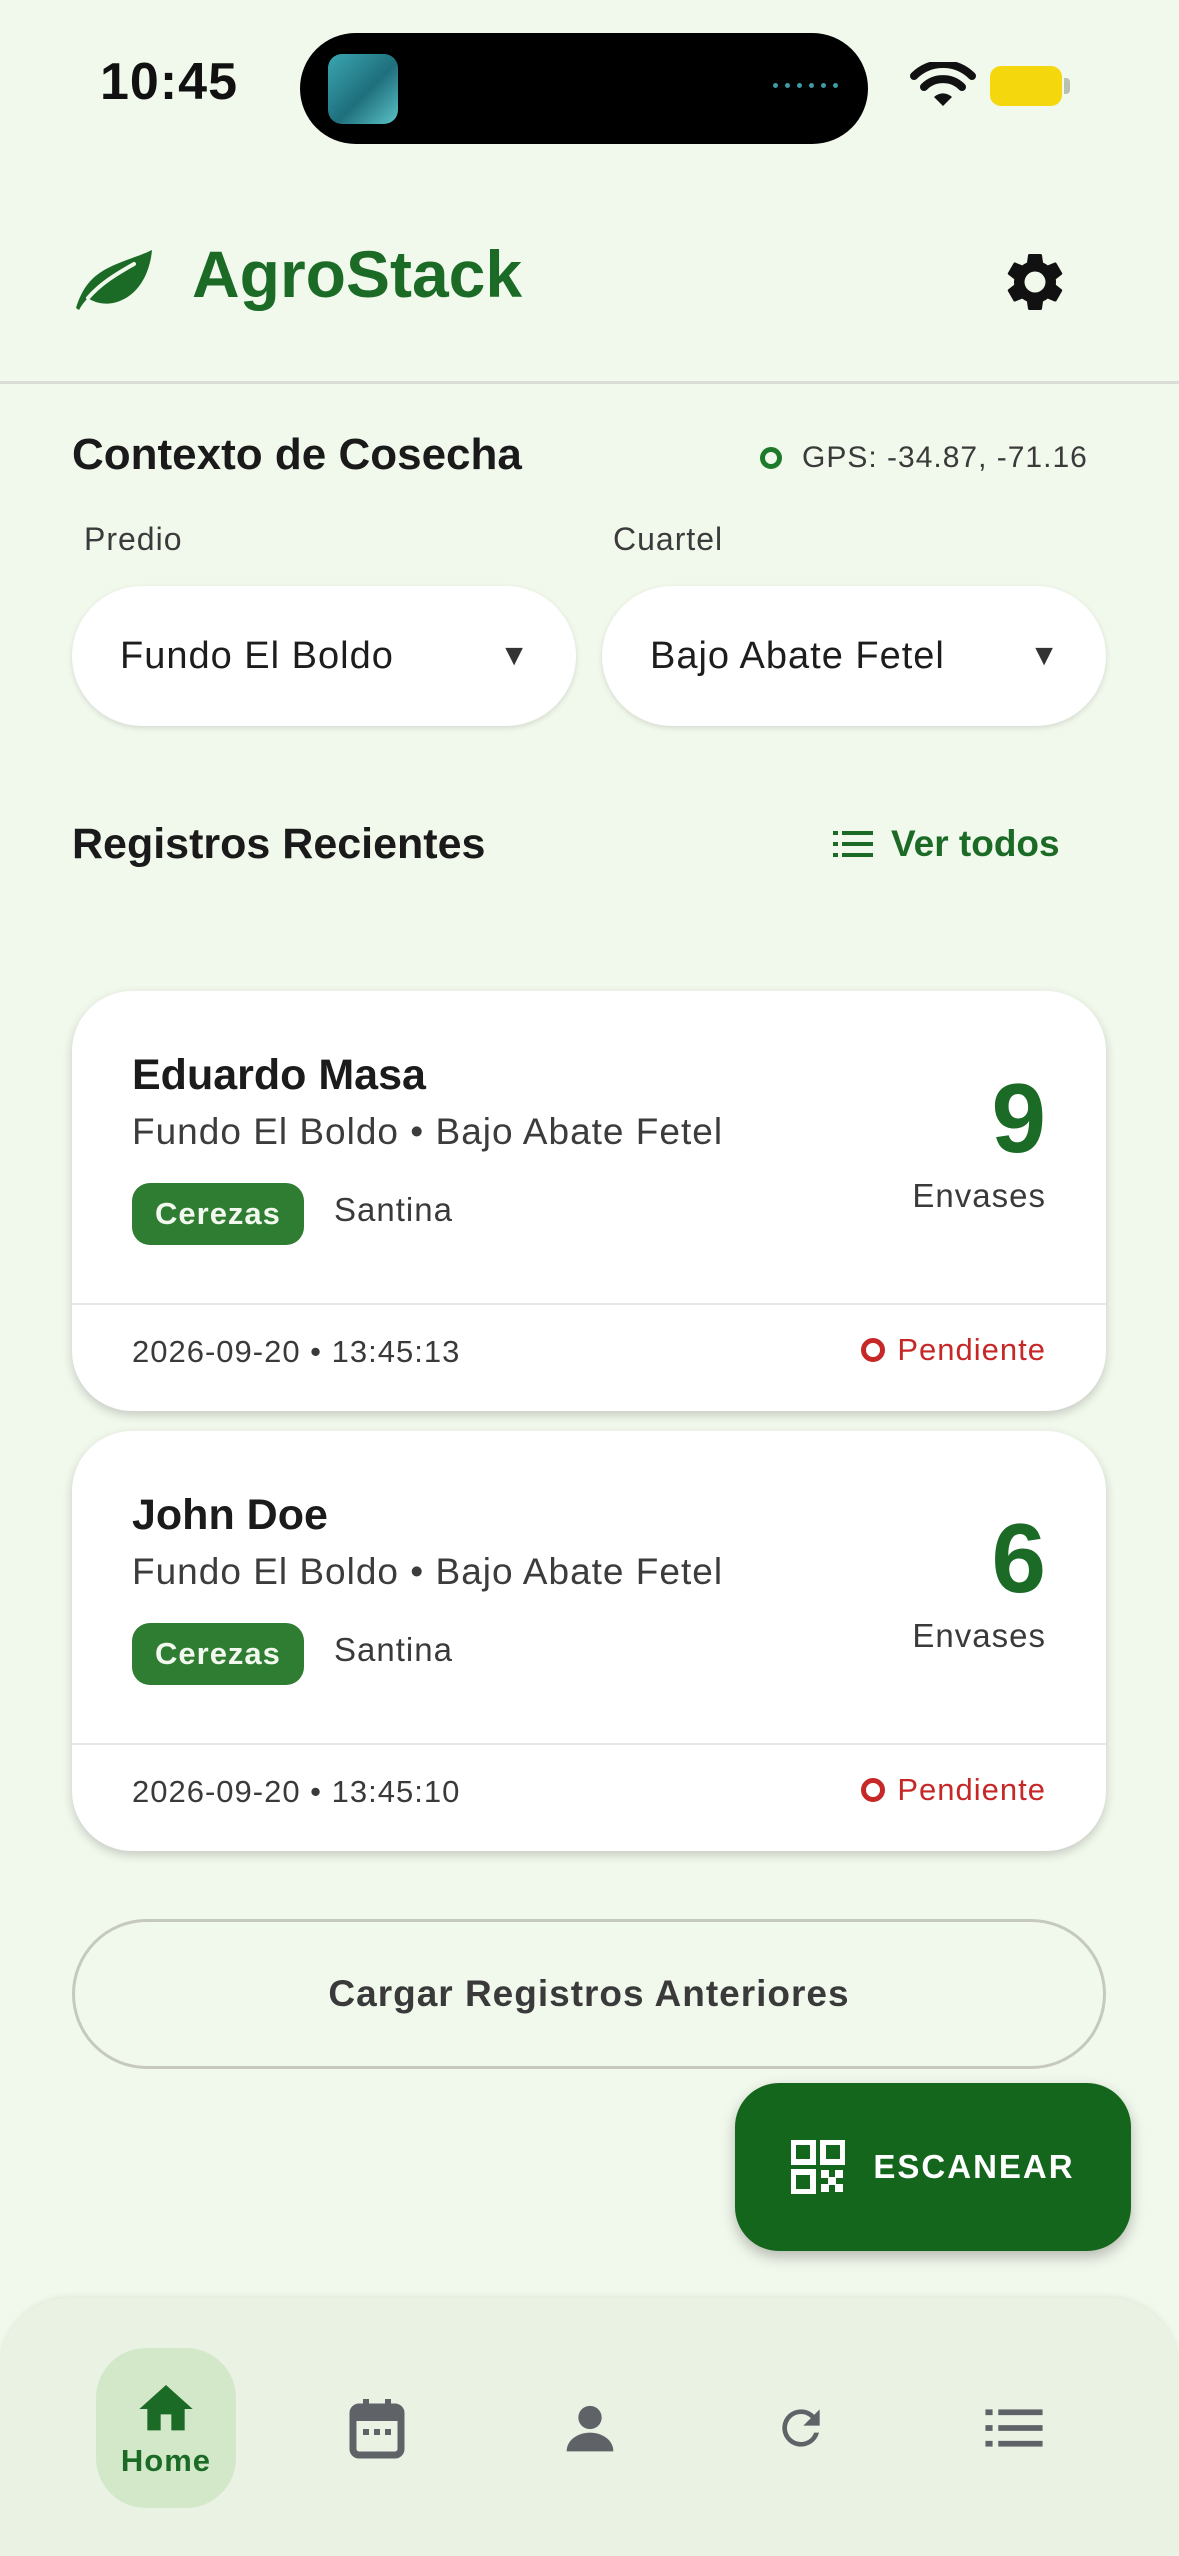 Image resolution: width=1179 pixels, height=2556 pixels. Describe the element at coordinates (1035, 282) in the screenshot. I see `gear-icon` at that location.